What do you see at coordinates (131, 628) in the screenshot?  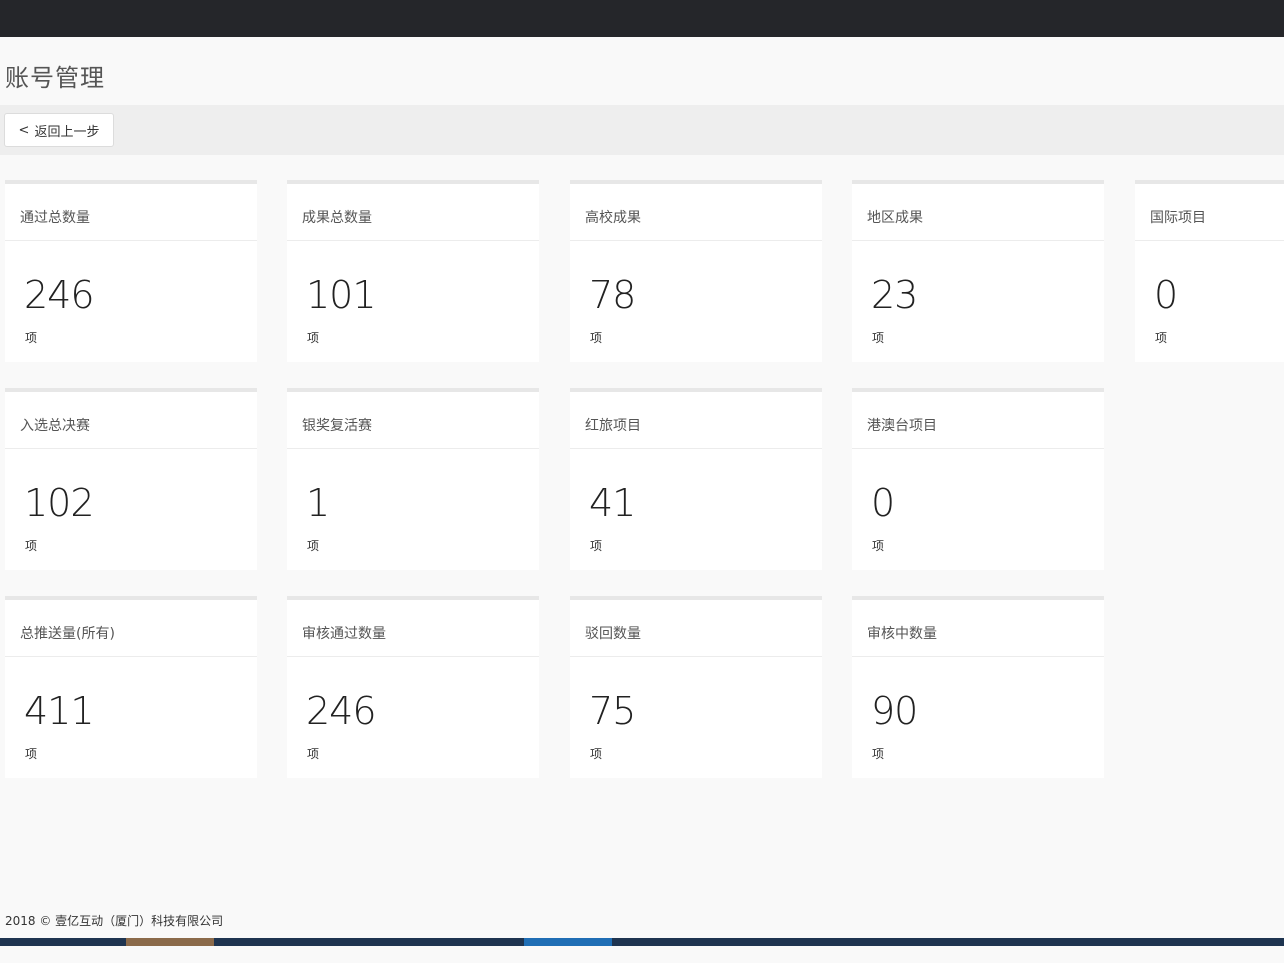 I see `stat-card-label: 总推送量(所有)` at bounding box center [131, 628].